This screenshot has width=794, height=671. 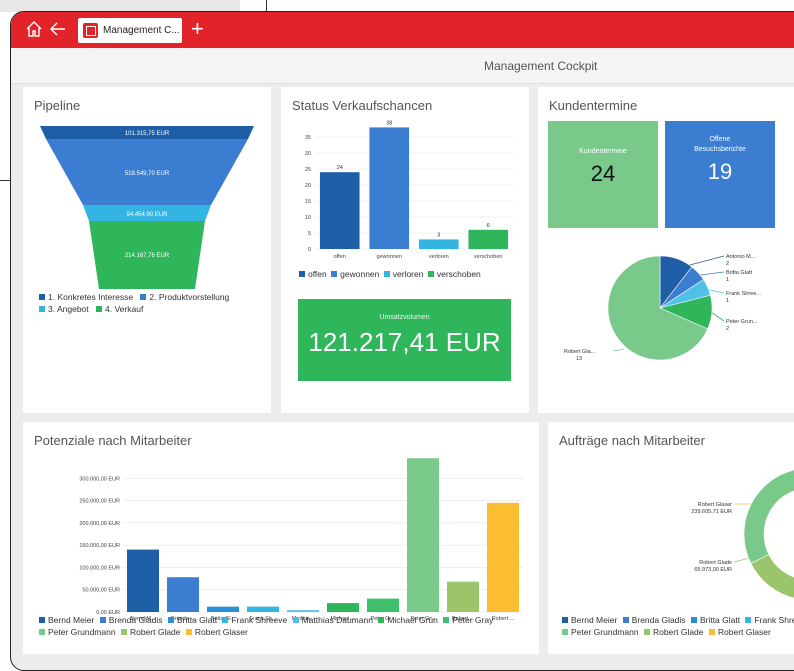 What do you see at coordinates (541, 66) in the screenshot?
I see `page-title: Management Cockpit` at bounding box center [541, 66].